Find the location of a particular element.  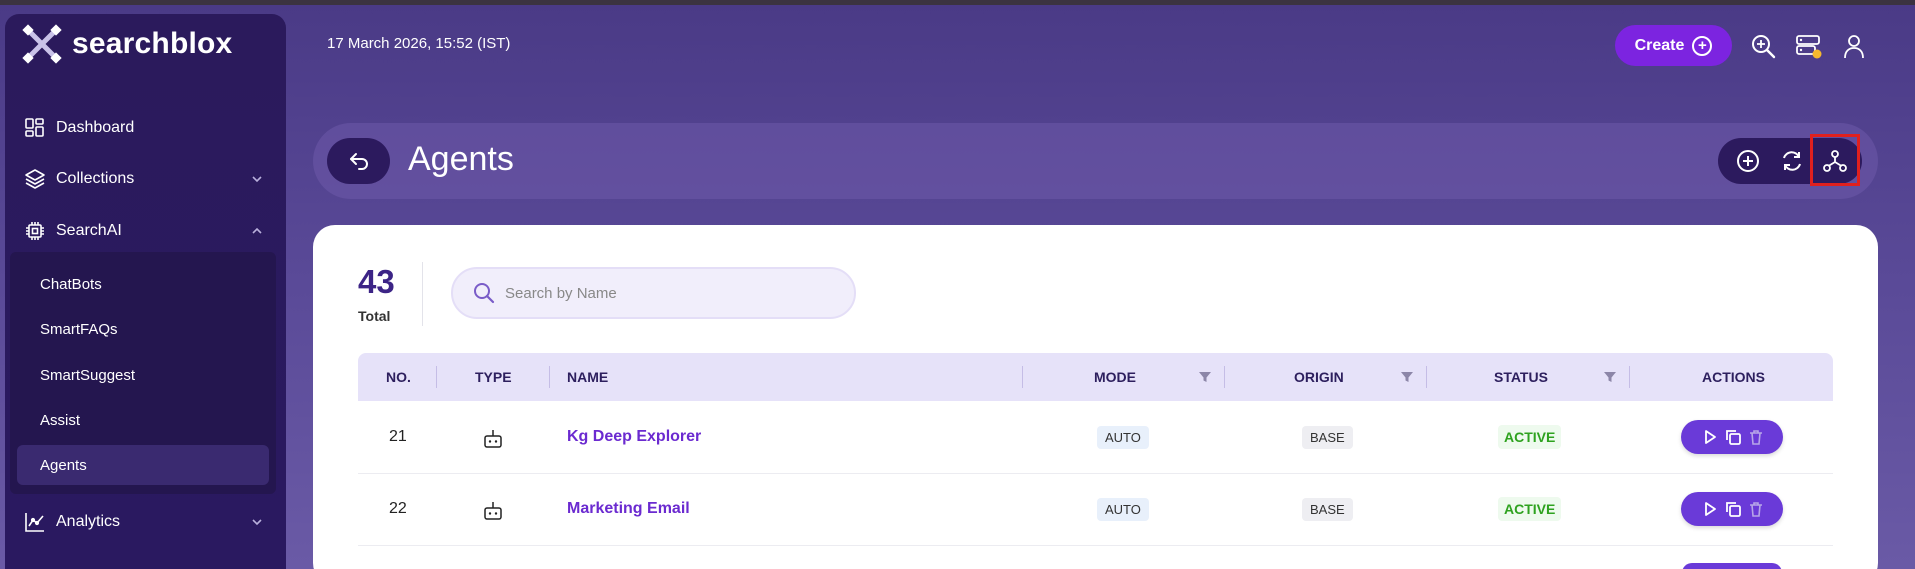

back-arrow-icon is located at coordinates (358, 161).